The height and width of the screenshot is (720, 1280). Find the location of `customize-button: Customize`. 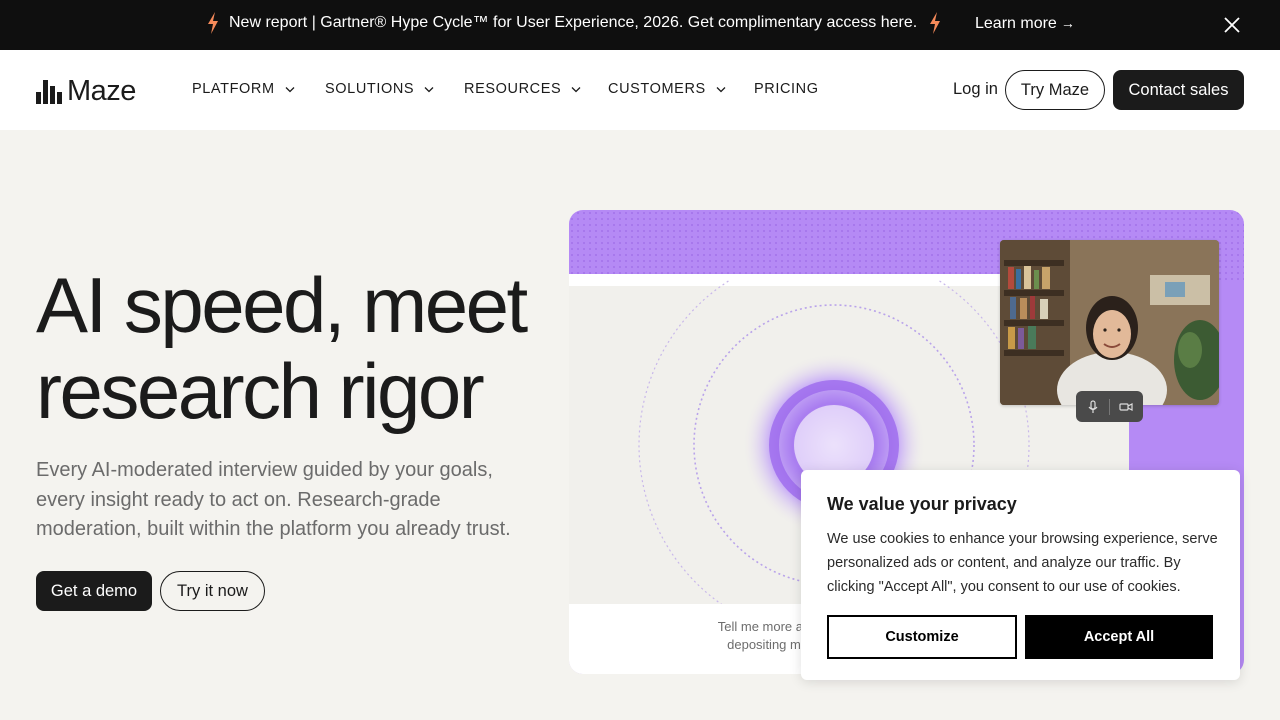

customize-button: Customize is located at coordinates (922, 637).